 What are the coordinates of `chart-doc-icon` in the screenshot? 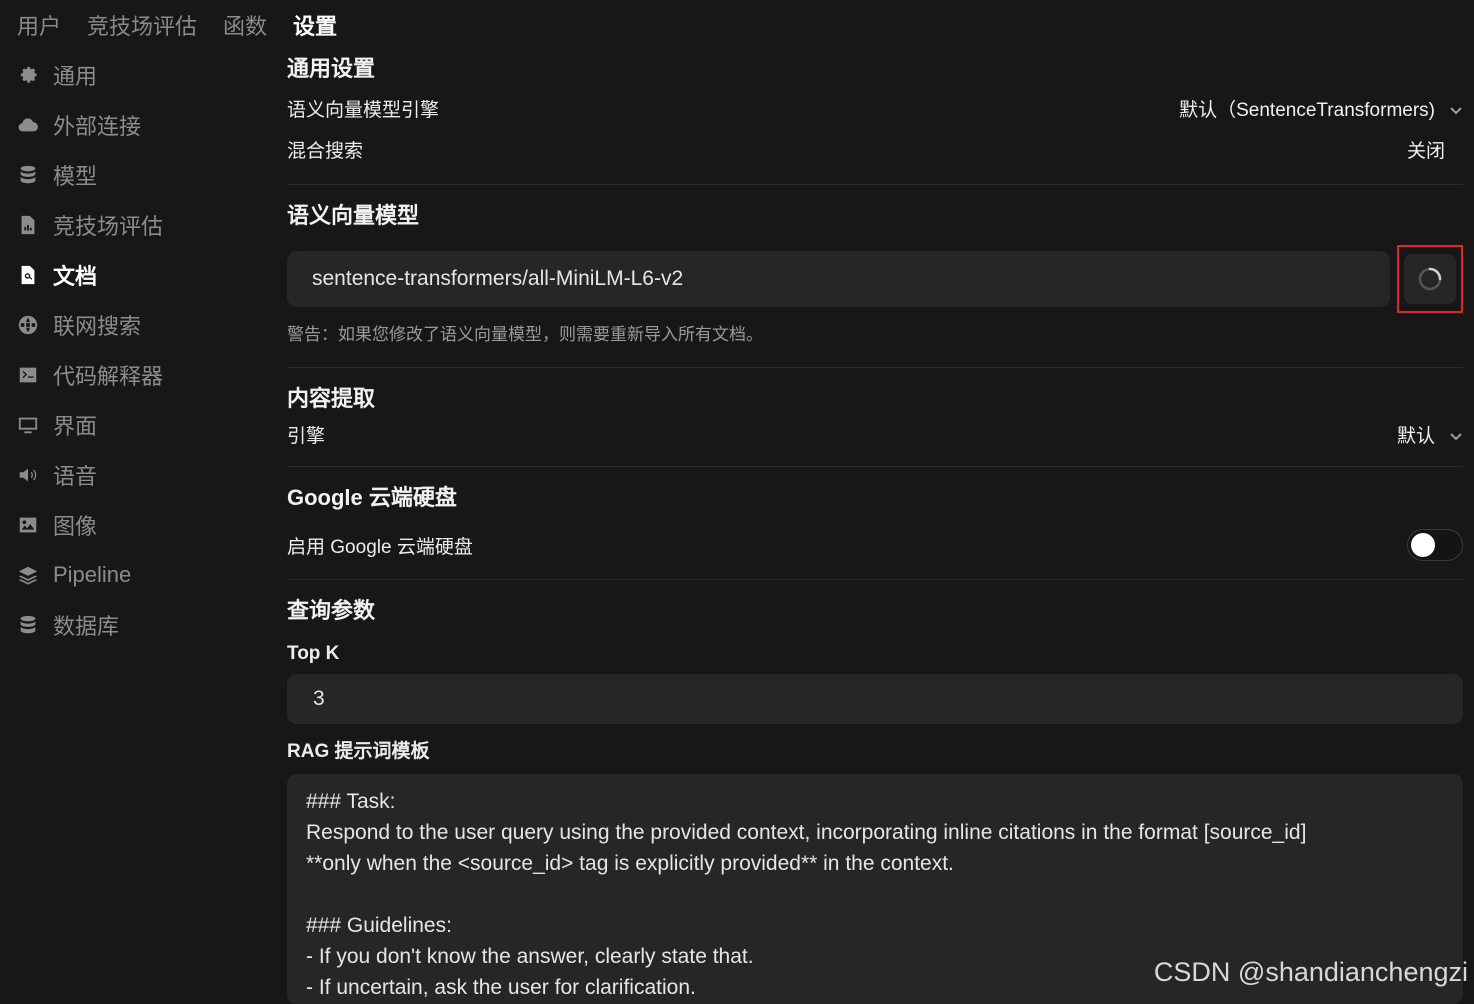 It's located at (28, 225).